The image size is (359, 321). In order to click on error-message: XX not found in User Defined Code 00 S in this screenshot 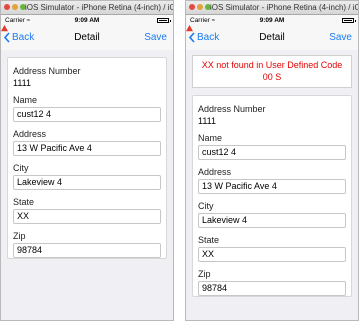, I will do `click(272, 71)`.